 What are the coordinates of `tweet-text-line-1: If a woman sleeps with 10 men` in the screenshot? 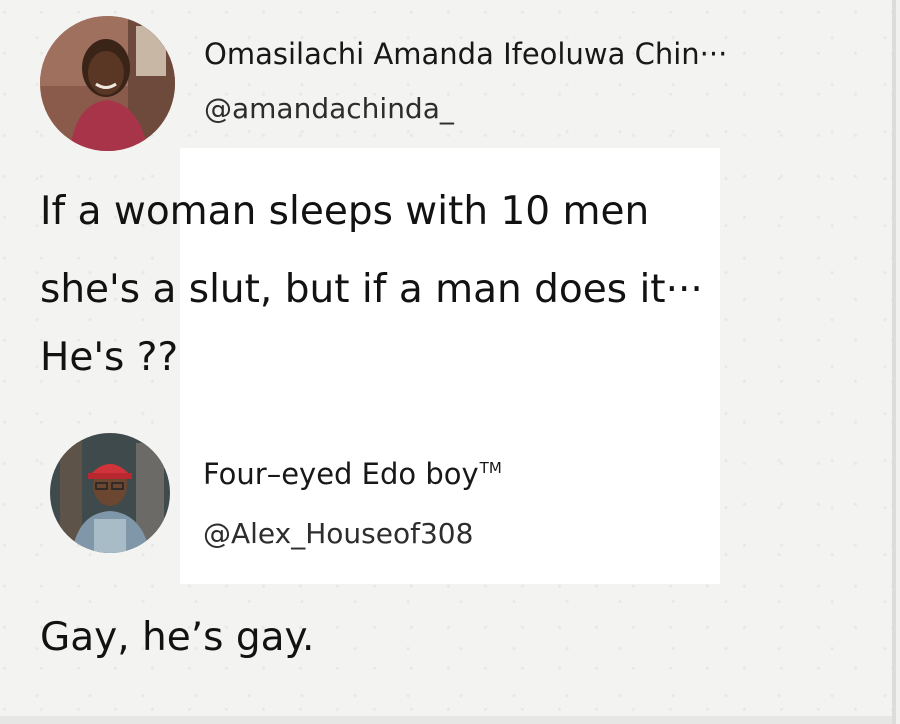 It's located at (345, 211).